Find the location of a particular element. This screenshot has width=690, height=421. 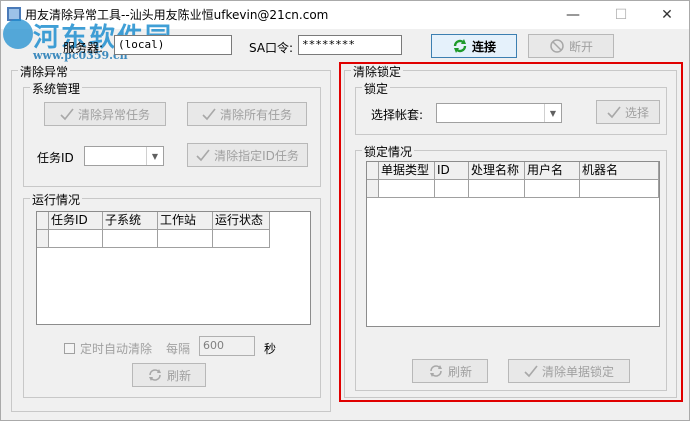

chevron-down-icon: ▼ is located at coordinates (154, 156).